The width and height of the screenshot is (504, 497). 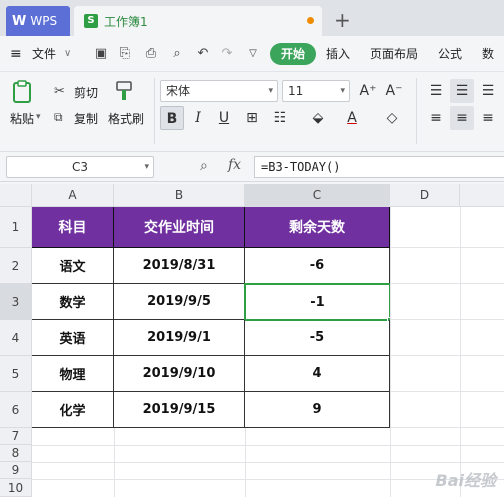 I want to click on row-header-5: 5, so click(x=16, y=374).